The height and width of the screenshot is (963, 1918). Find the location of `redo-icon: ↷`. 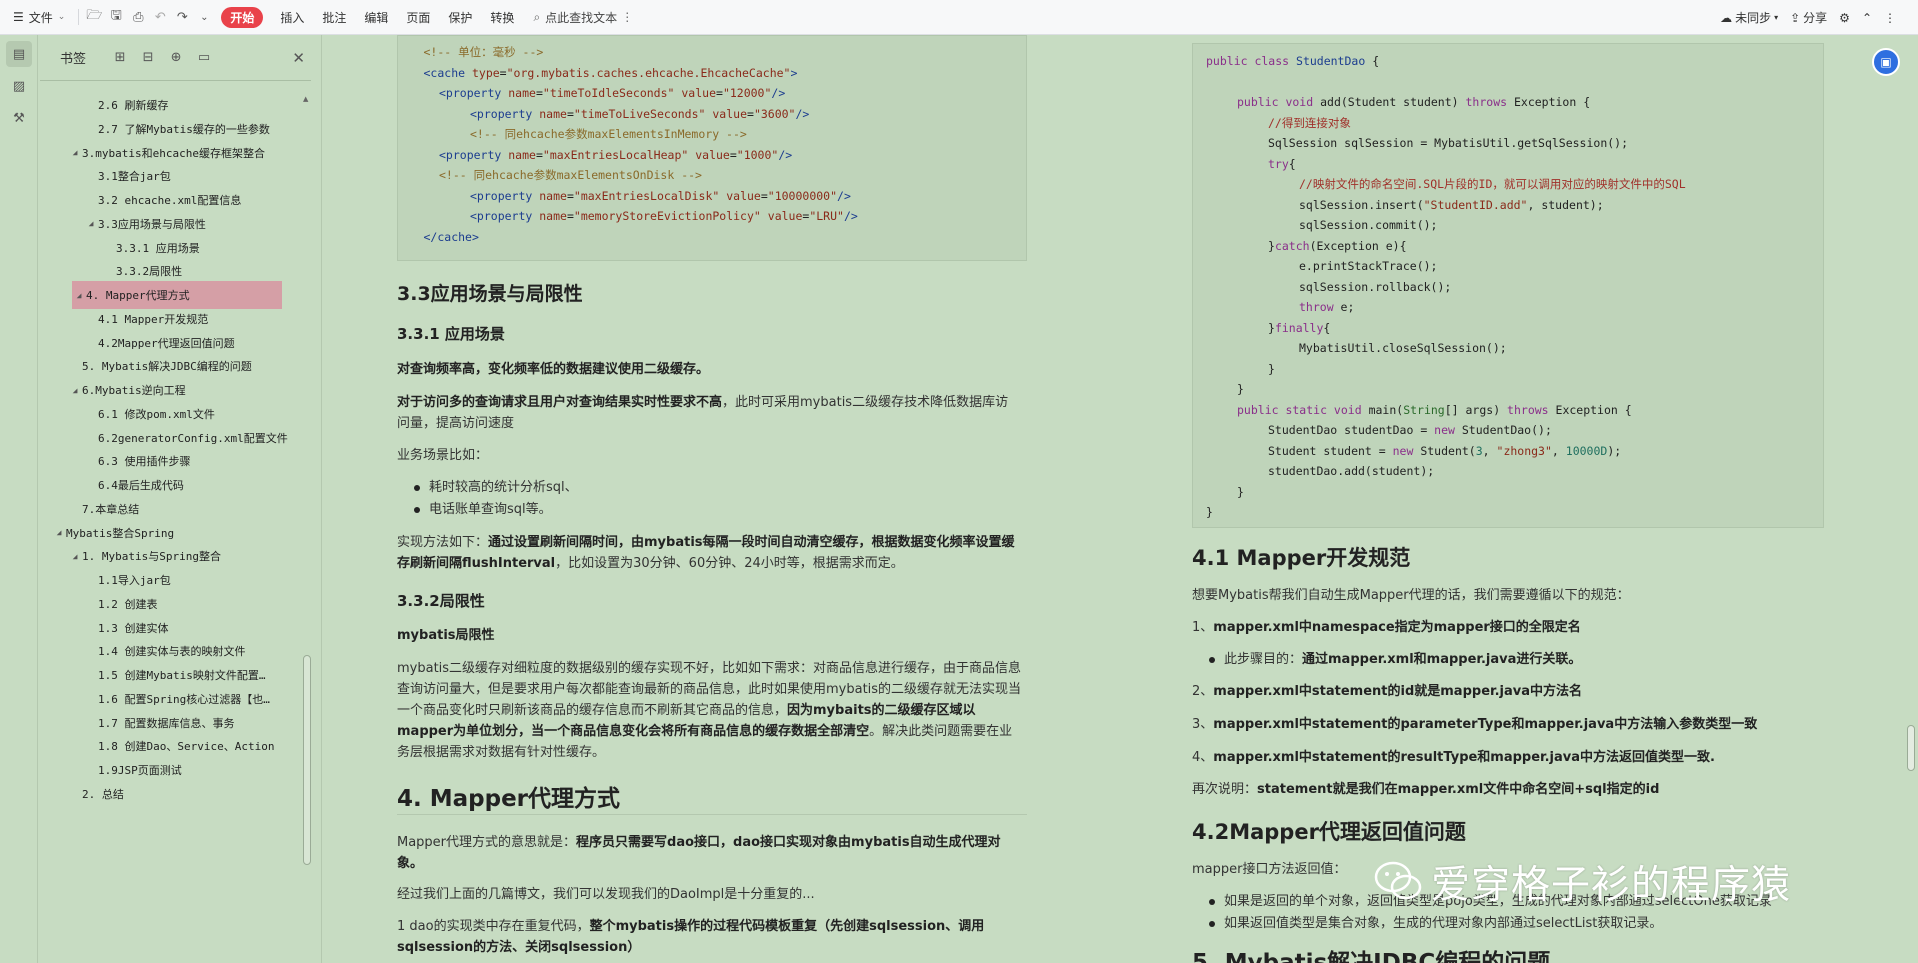

redo-icon: ↷ is located at coordinates (182, 17).